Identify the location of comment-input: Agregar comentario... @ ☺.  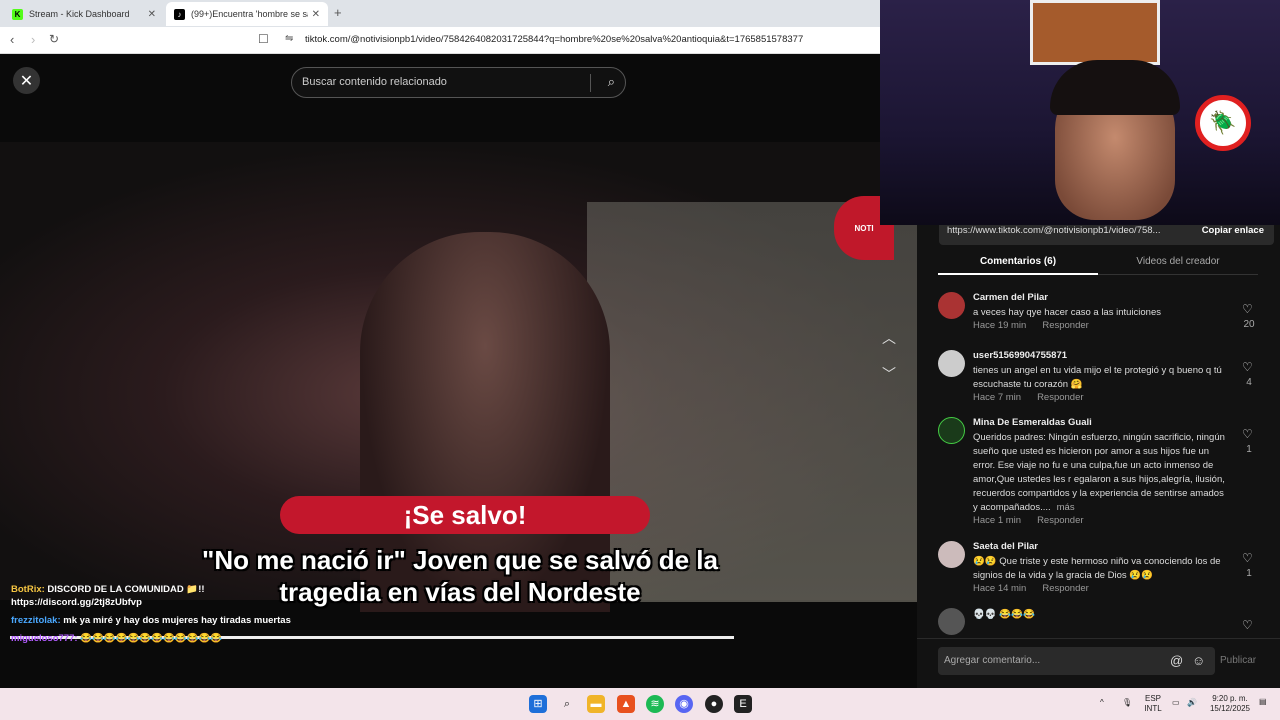
(1076, 661).